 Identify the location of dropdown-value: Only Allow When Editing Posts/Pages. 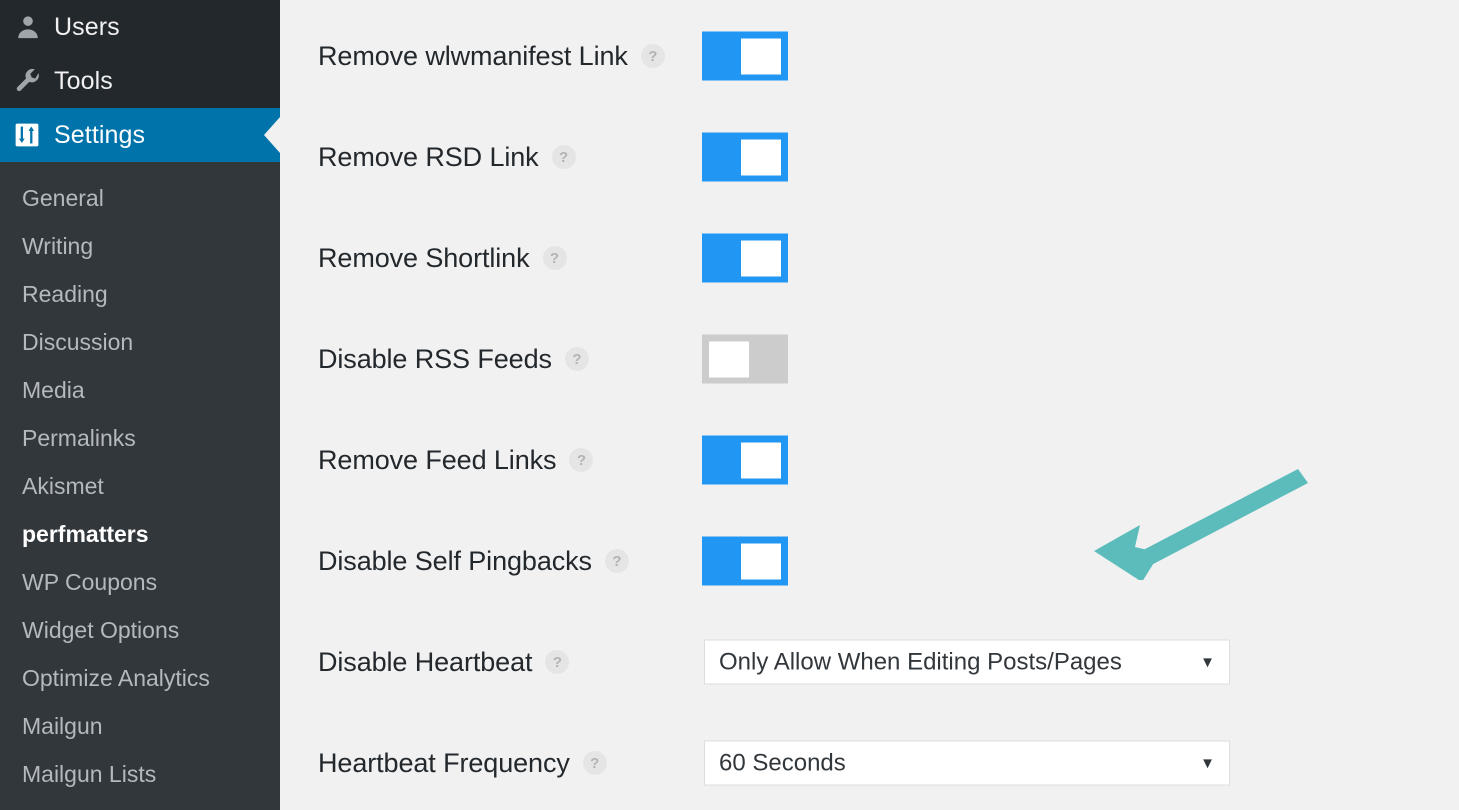
(920, 662).